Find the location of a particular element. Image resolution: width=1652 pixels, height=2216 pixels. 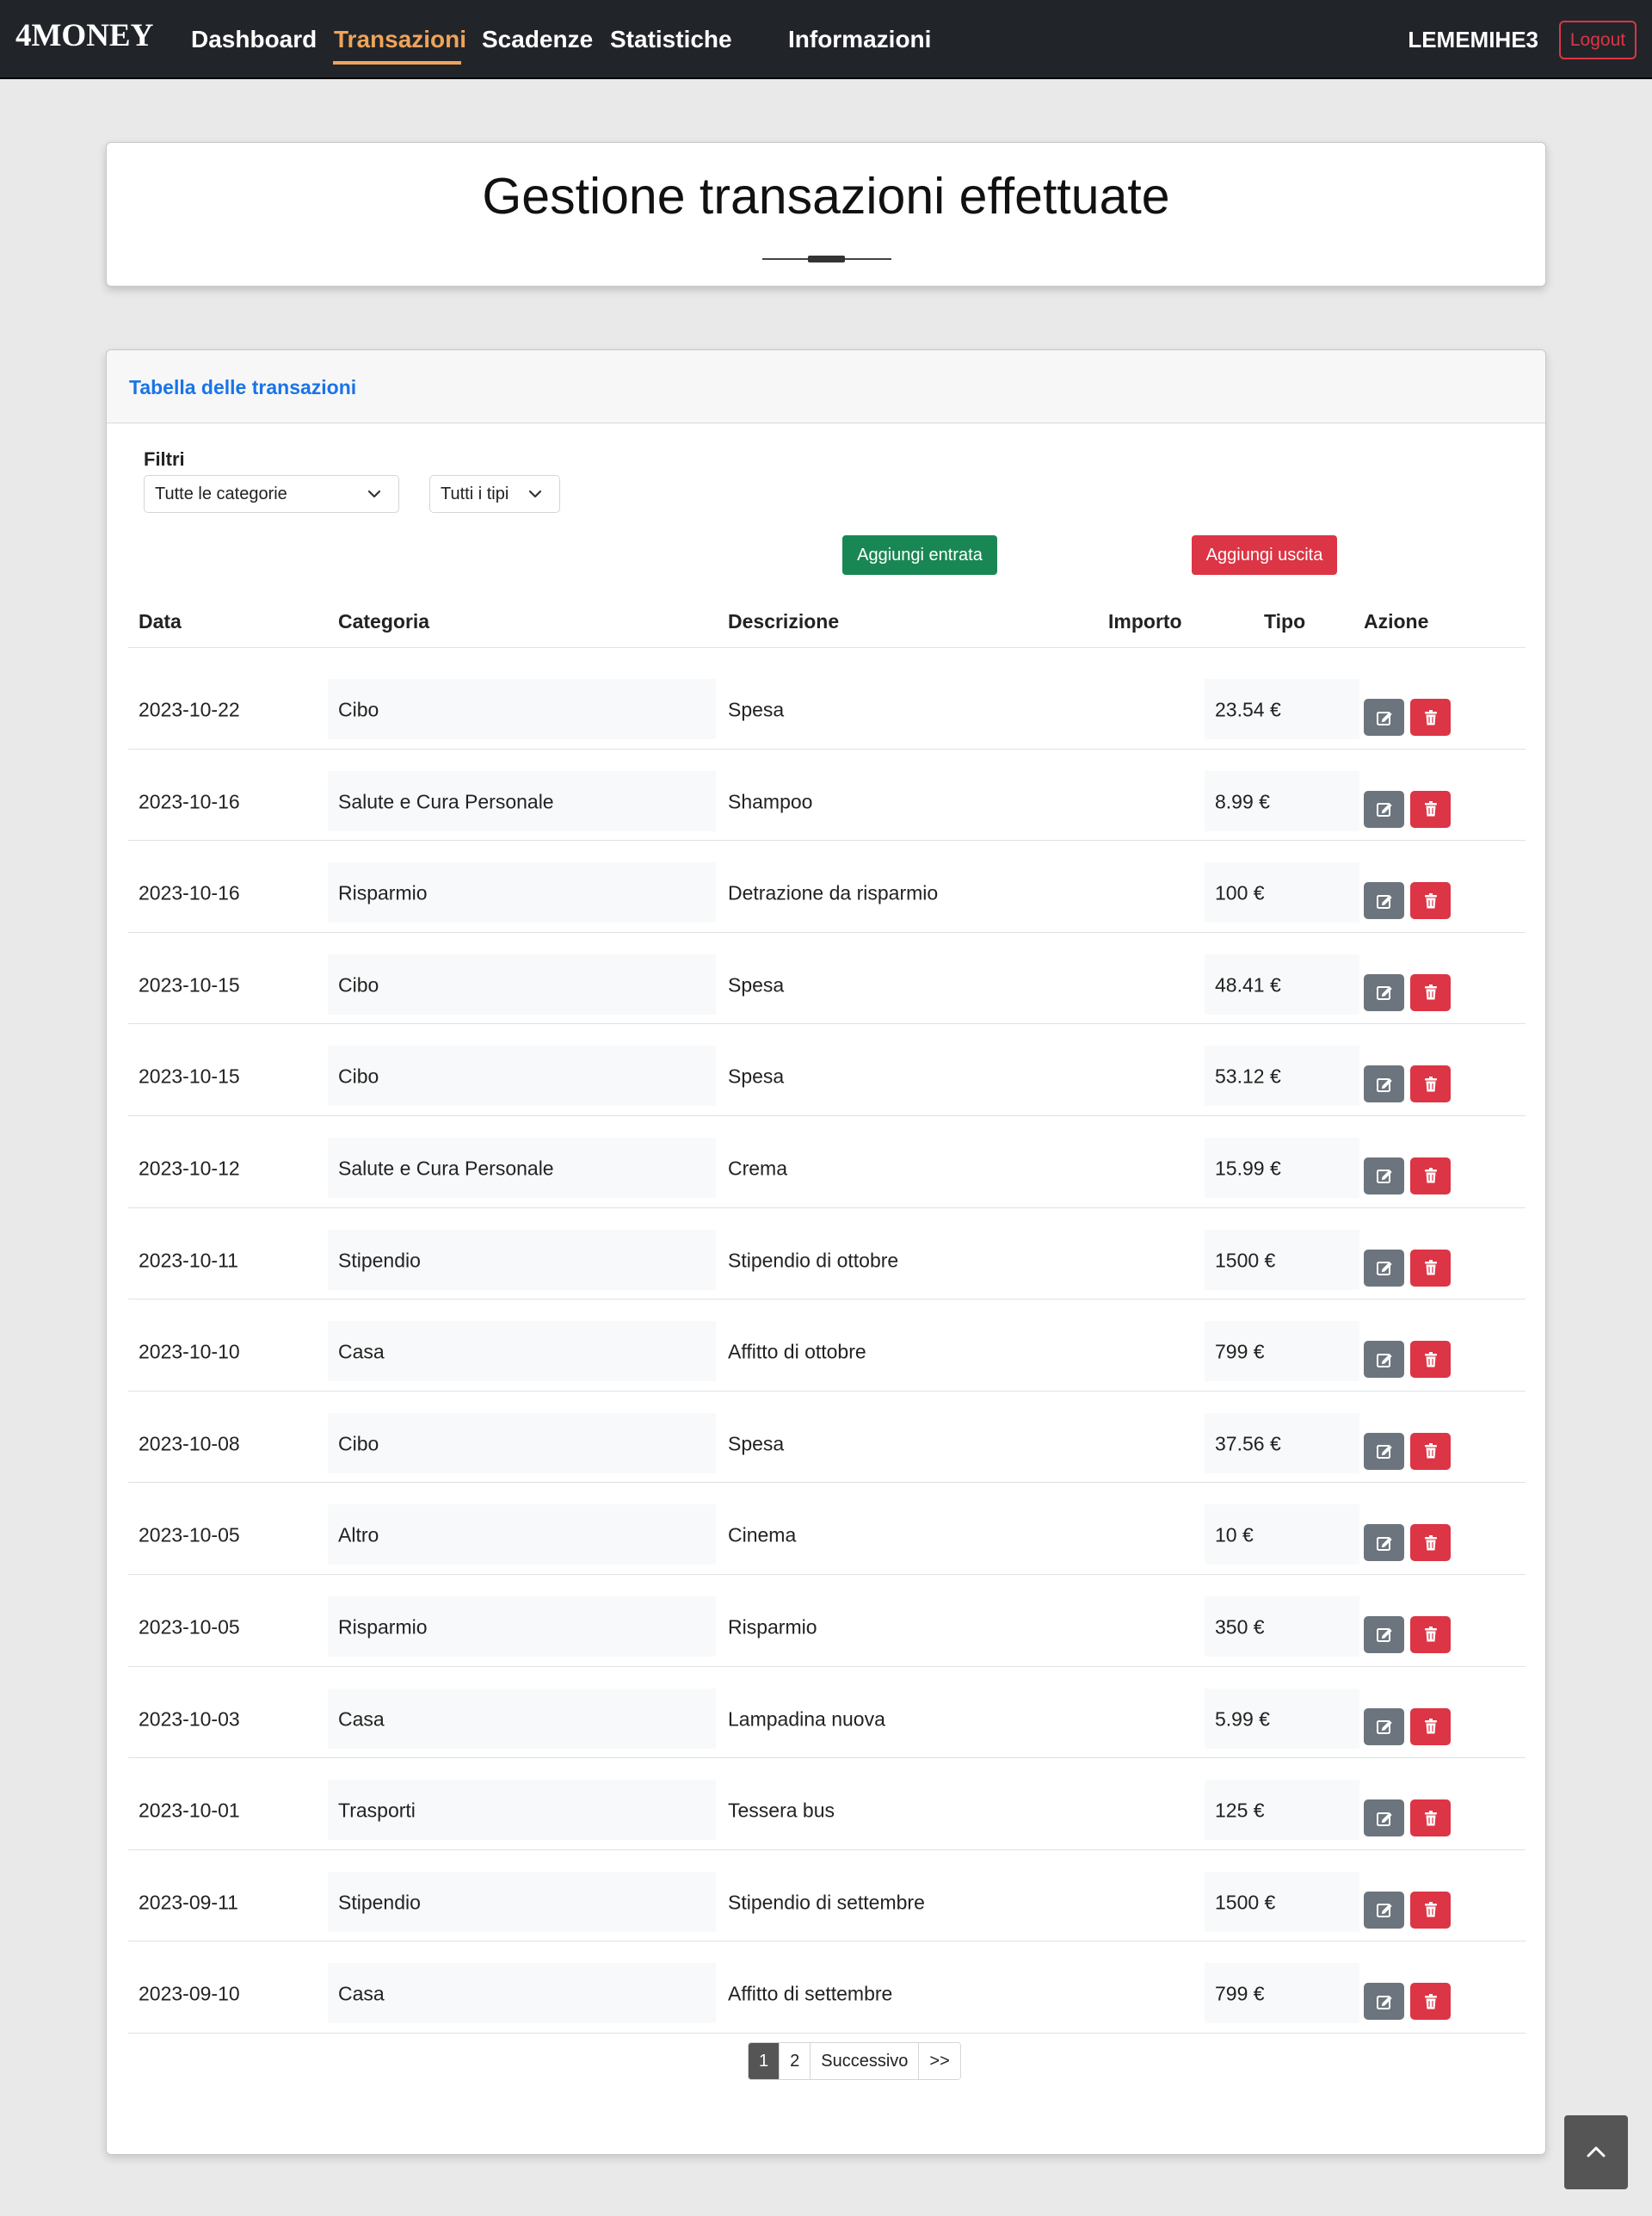

cell-date: 2023-10-03 is located at coordinates (189, 1719).